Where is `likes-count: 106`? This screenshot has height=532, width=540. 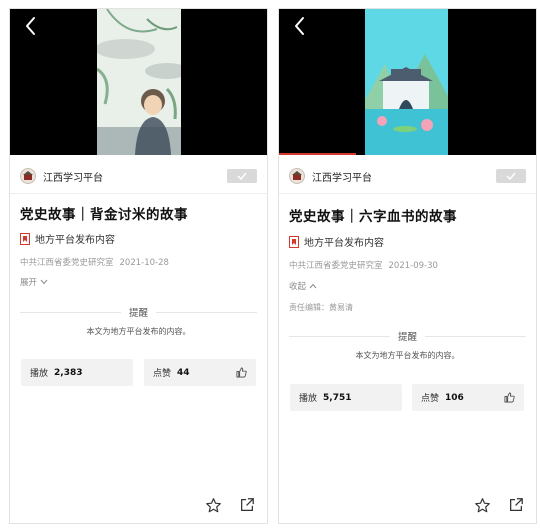
likes-count: 106 is located at coordinates (454, 397).